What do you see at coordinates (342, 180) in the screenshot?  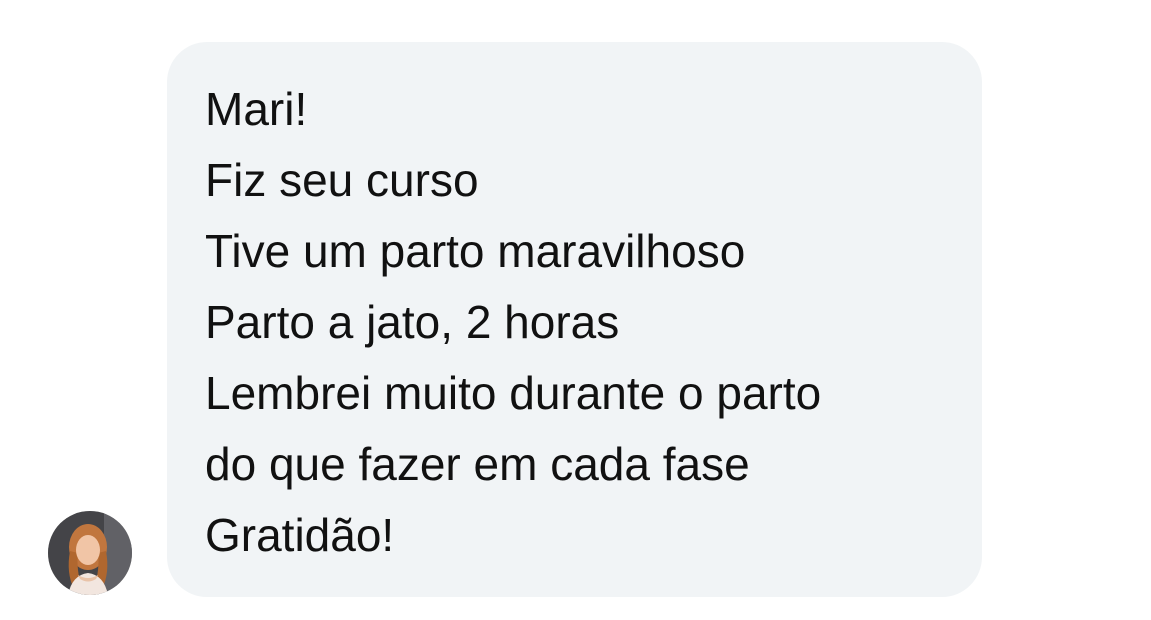 I see `message-line: Fiz seu curso` at bounding box center [342, 180].